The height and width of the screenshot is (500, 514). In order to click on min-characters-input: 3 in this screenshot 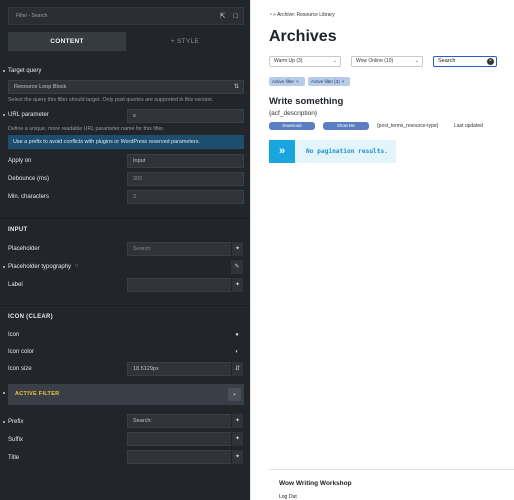, I will do `click(185, 197)`.